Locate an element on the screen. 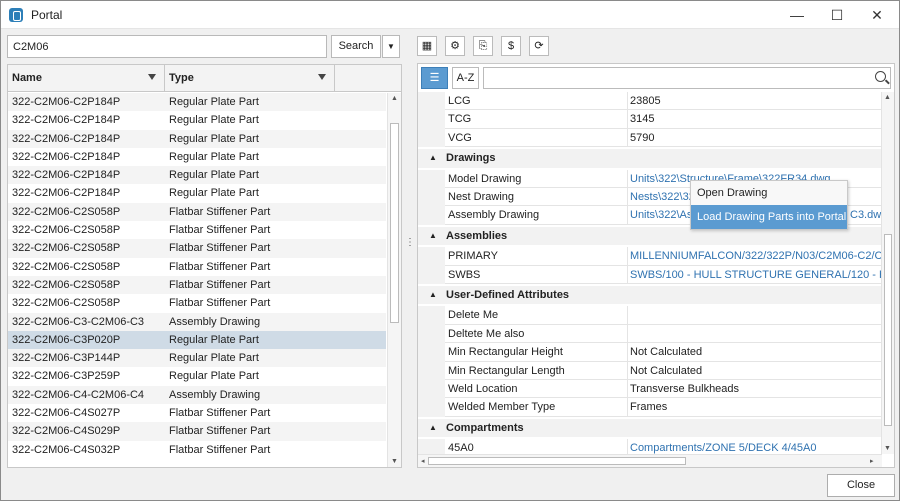 The image size is (900, 501). dollar-icon: $ is located at coordinates (511, 46).